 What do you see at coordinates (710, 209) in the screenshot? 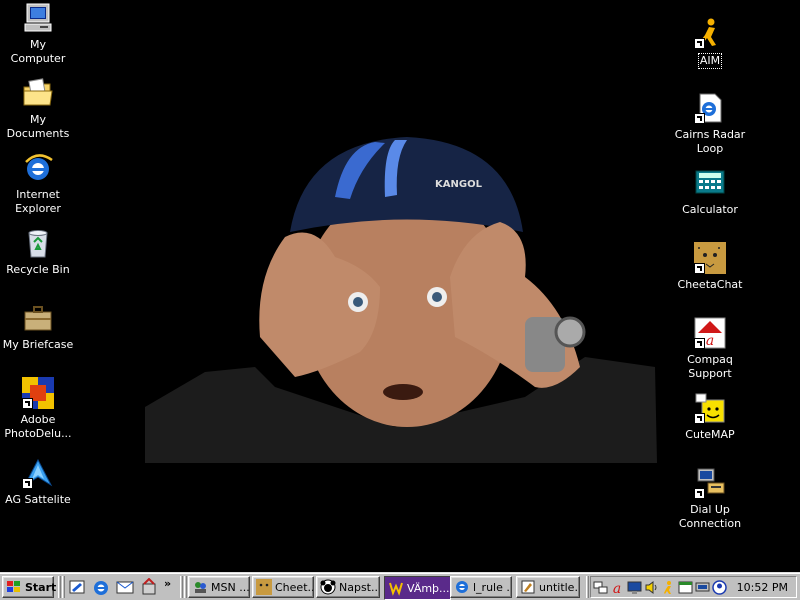
I see `icon-label: Calculator` at bounding box center [710, 209].